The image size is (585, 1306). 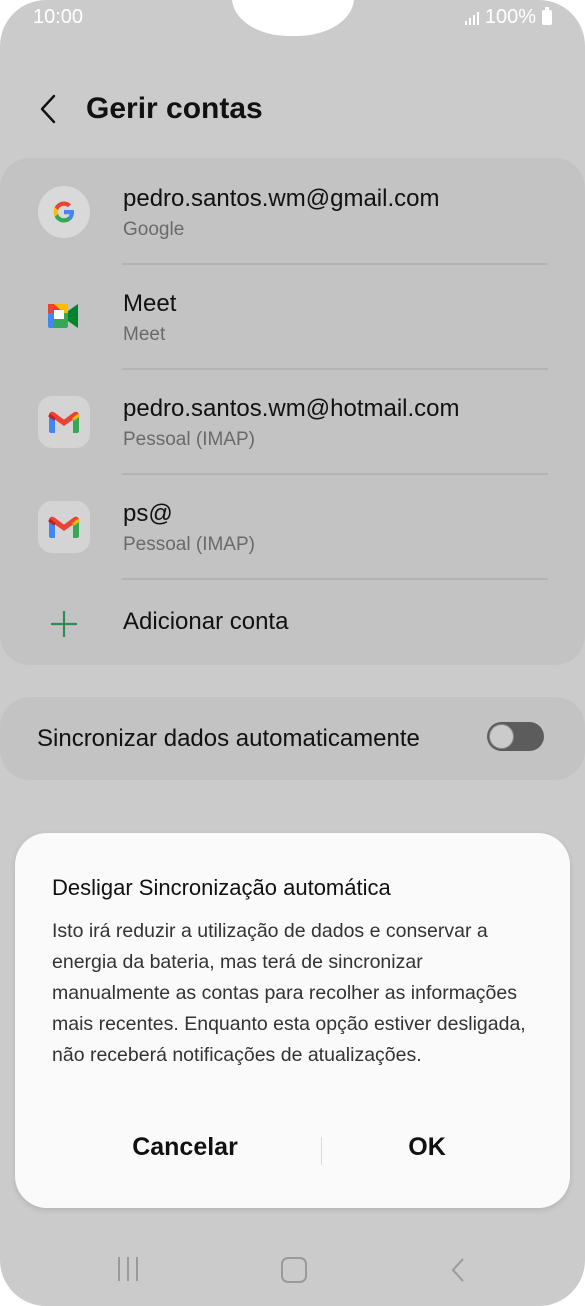 What do you see at coordinates (148, 513) in the screenshot?
I see `account-email: ps@` at bounding box center [148, 513].